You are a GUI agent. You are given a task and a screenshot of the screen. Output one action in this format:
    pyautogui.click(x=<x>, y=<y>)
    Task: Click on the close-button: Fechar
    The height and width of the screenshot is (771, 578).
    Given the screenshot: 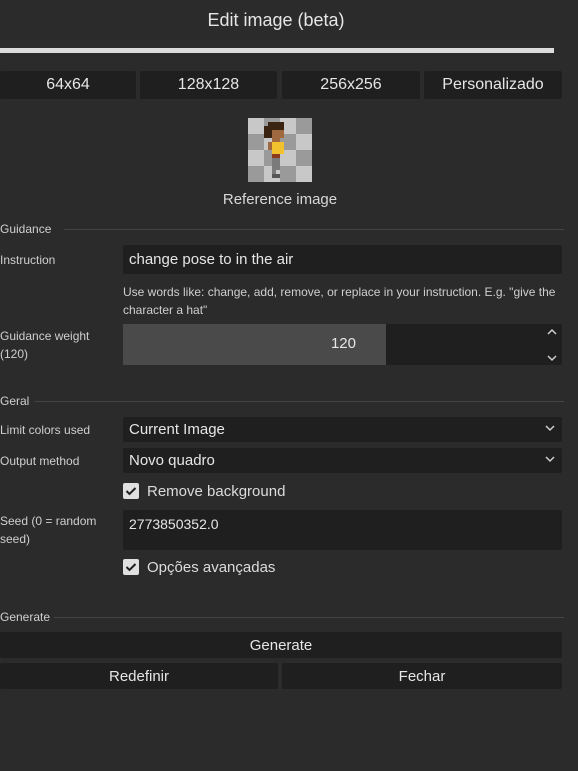 What is the action you would take?
    pyautogui.click(x=422, y=676)
    